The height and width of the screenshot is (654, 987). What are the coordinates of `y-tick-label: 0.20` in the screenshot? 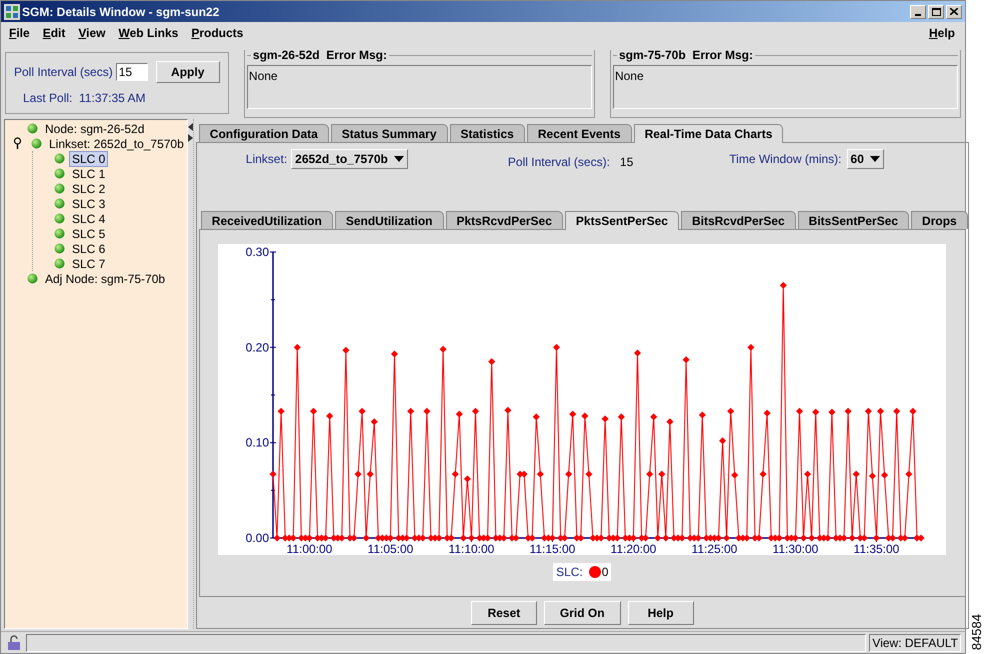 It's located at (258, 347).